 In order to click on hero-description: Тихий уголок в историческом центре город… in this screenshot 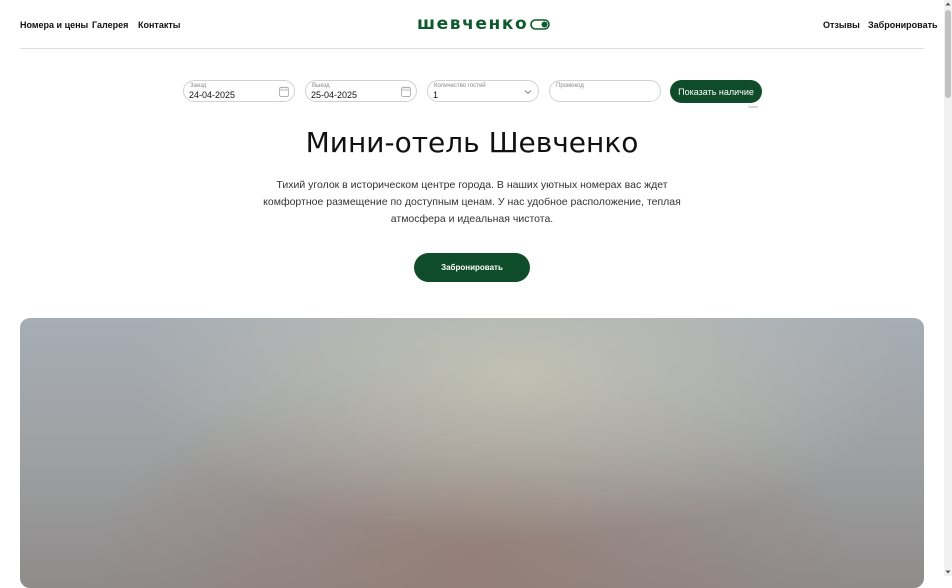, I will do `click(472, 202)`.